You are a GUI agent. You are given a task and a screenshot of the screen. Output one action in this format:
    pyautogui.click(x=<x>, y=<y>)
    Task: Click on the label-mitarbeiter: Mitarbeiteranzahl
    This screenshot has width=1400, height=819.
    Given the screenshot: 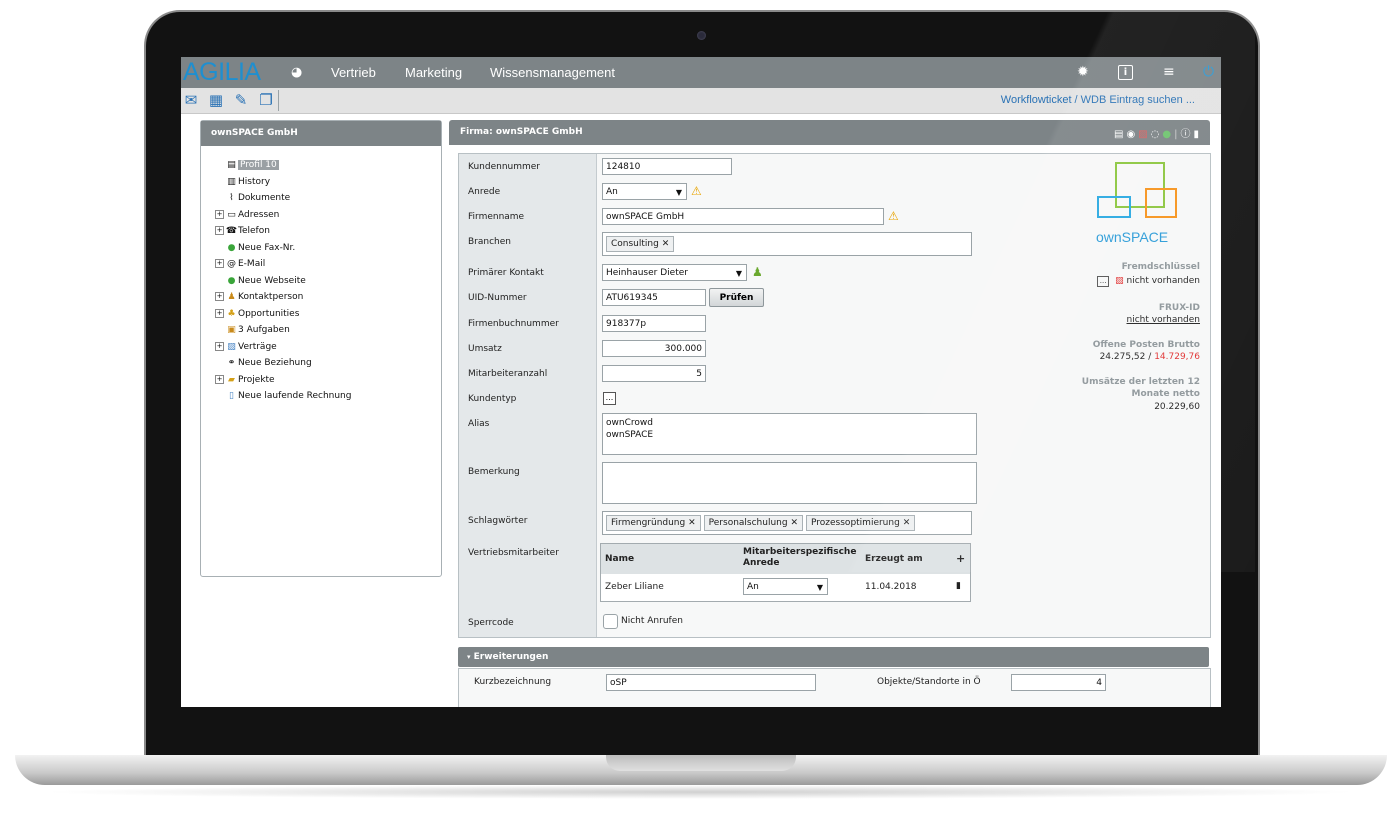 What is the action you would take?
    pyautogui.click(x=508, y=374)
    